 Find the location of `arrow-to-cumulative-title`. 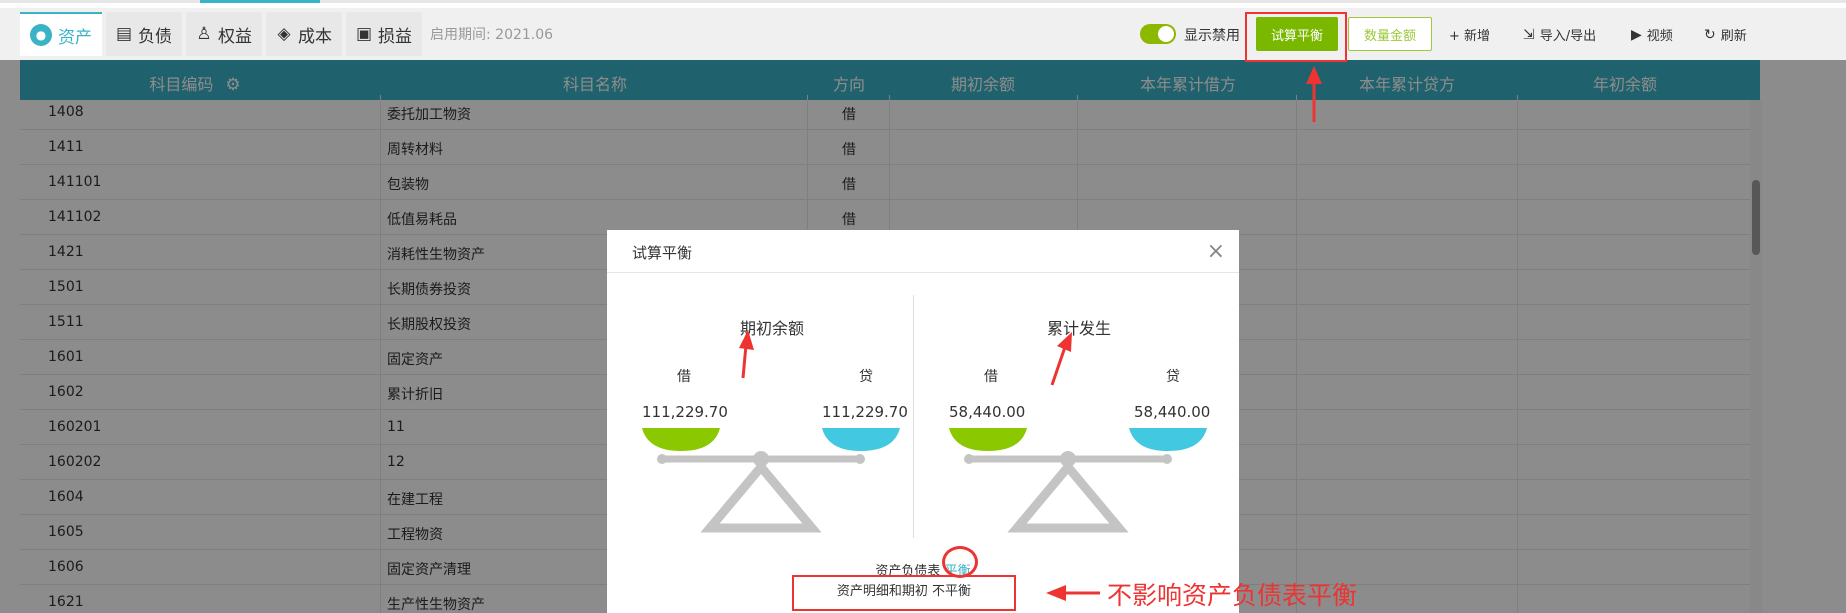

arrow-to-cumulative-title is located at coordinates (1058, 366).